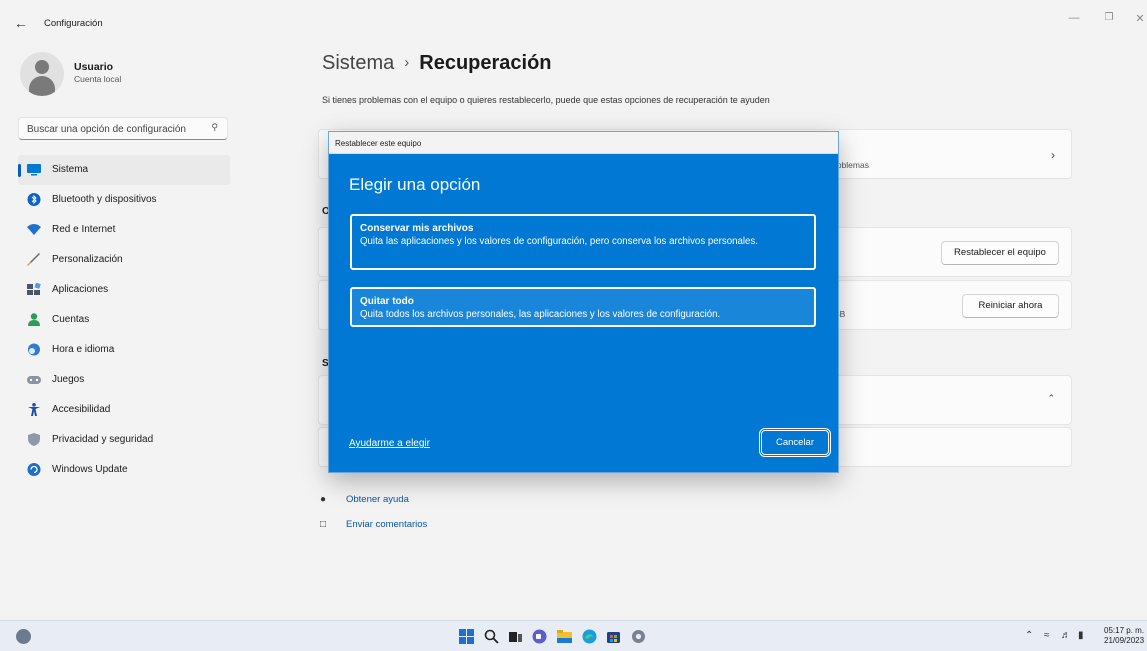 The width and height of the screenshot is (1147, 651). I want to click on volume-icon: ♬, so click(1066, 635).